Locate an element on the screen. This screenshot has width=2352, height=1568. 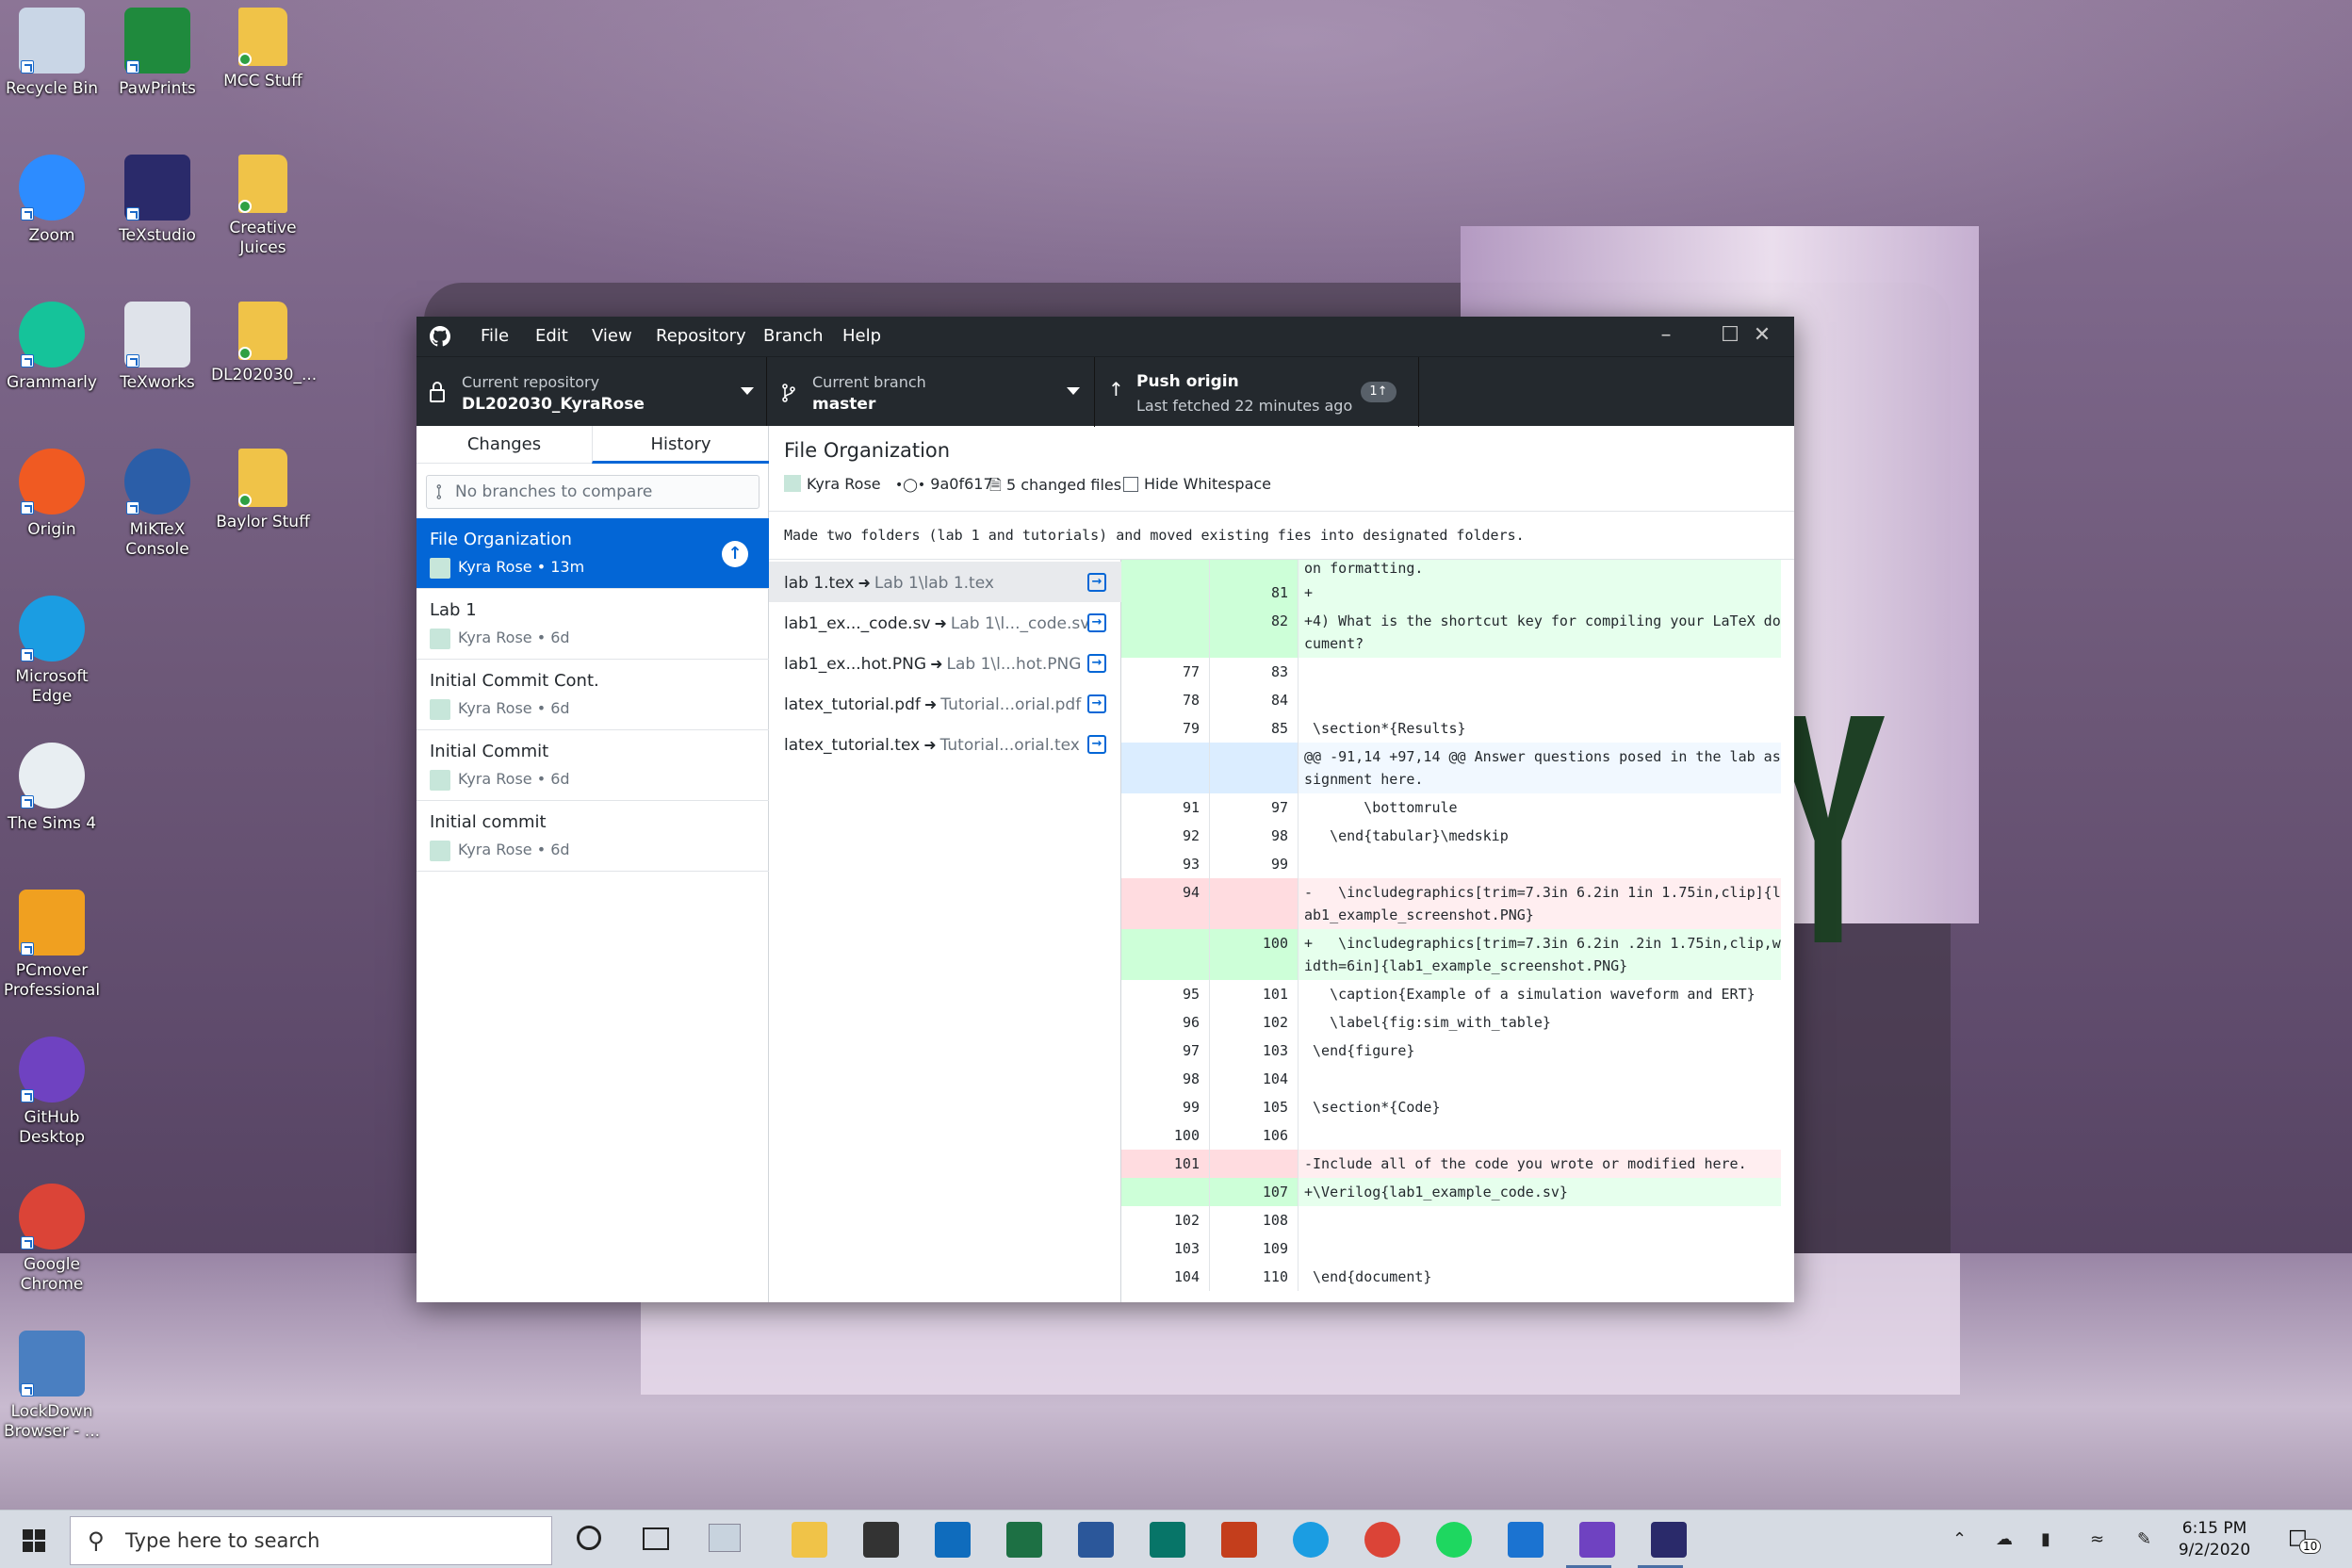
task-view-icon is located at coordinates (656, 1538).